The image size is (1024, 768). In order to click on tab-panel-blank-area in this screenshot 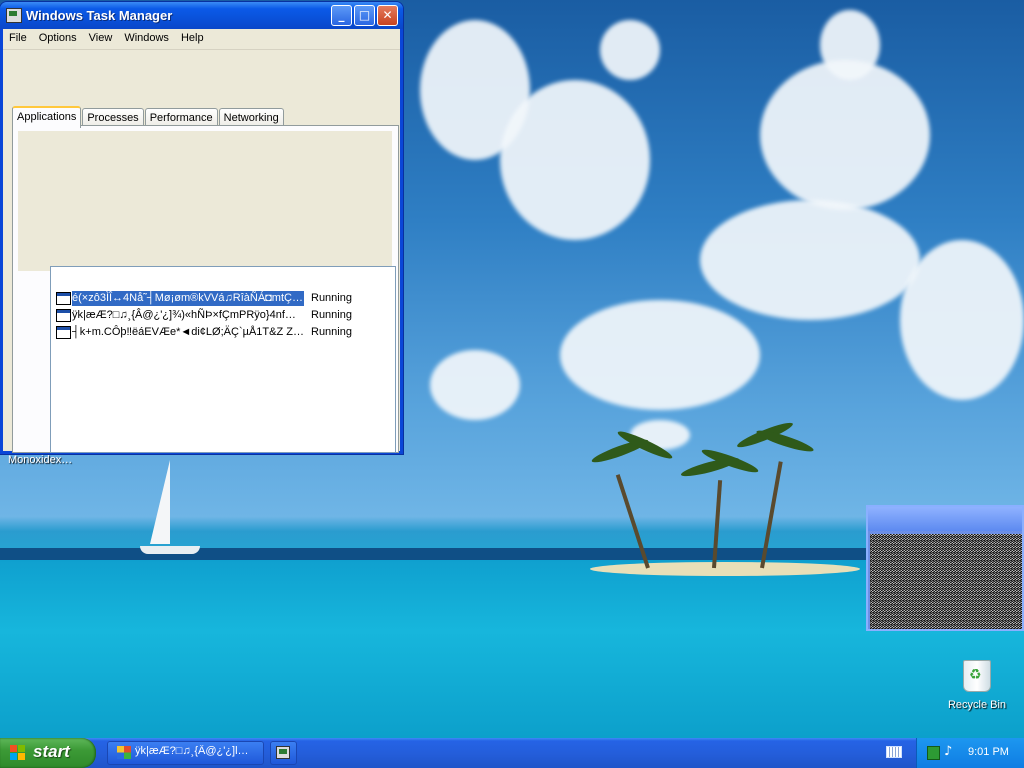, I will do `click(205, 201)`.